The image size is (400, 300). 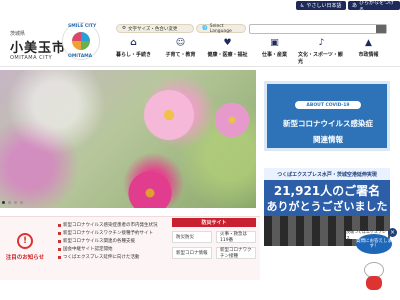 I want to click on notice-title: 注目のお知らせ, so click(x=25, y=258).